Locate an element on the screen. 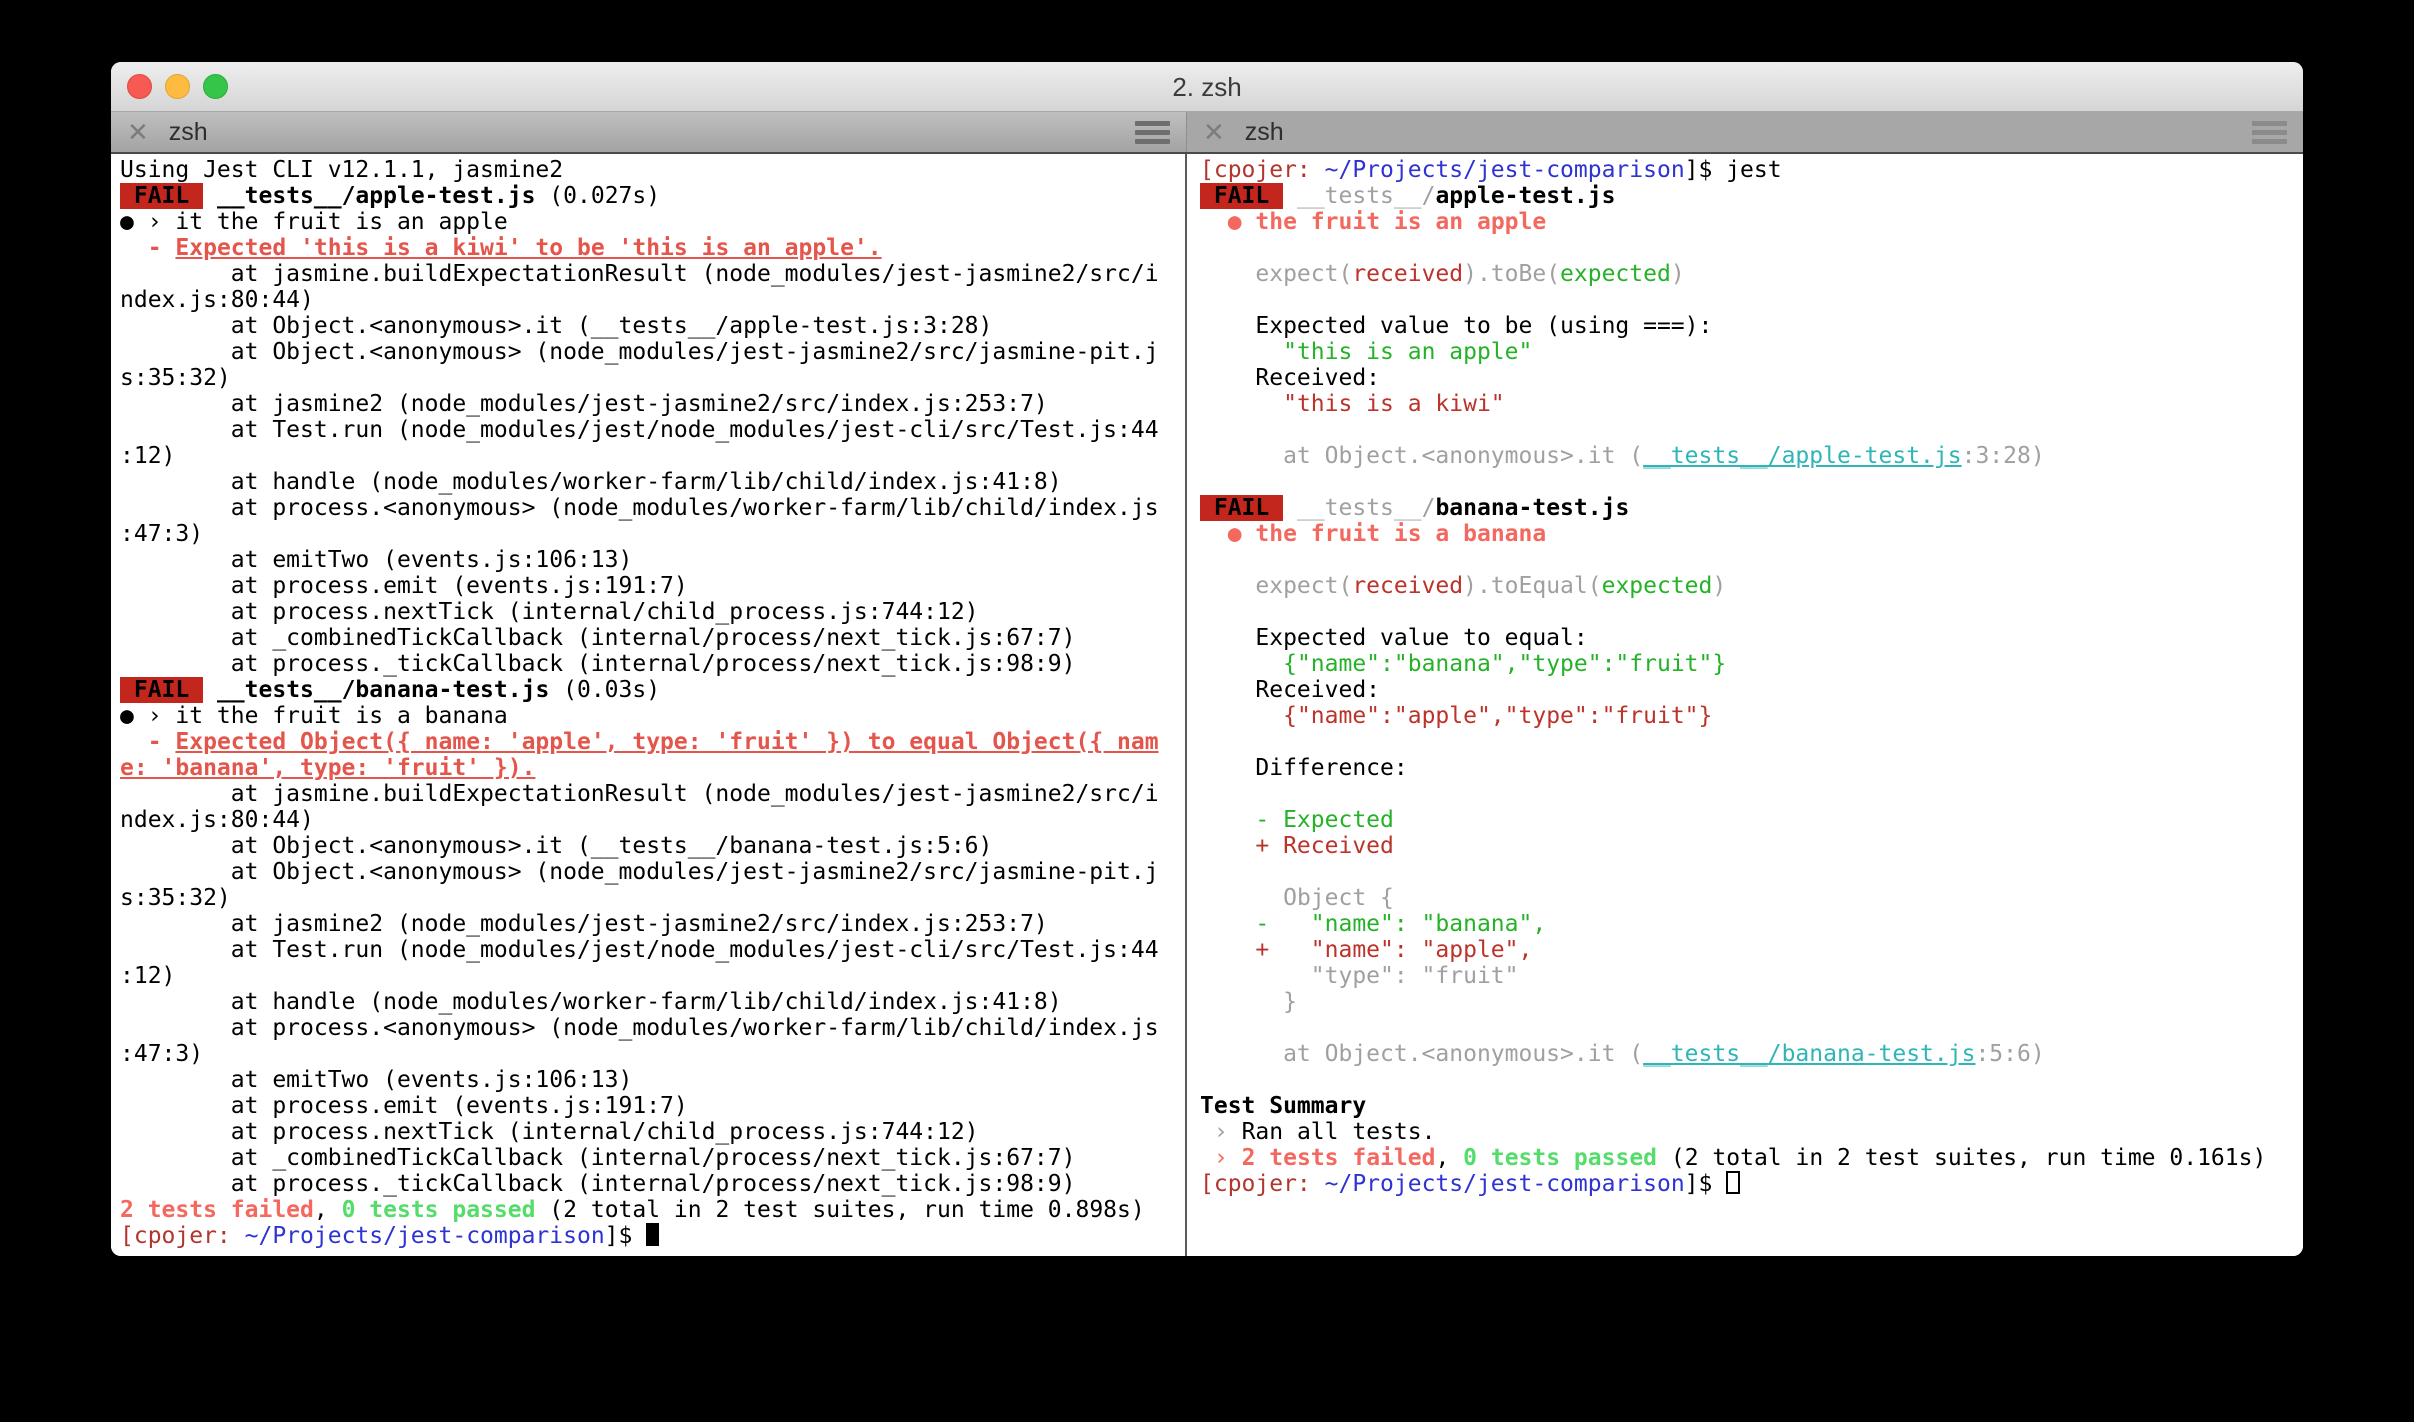 The image size is (2414, 1422). terminal-line: + "name": "apple", is located at coordinates (1394, 950).